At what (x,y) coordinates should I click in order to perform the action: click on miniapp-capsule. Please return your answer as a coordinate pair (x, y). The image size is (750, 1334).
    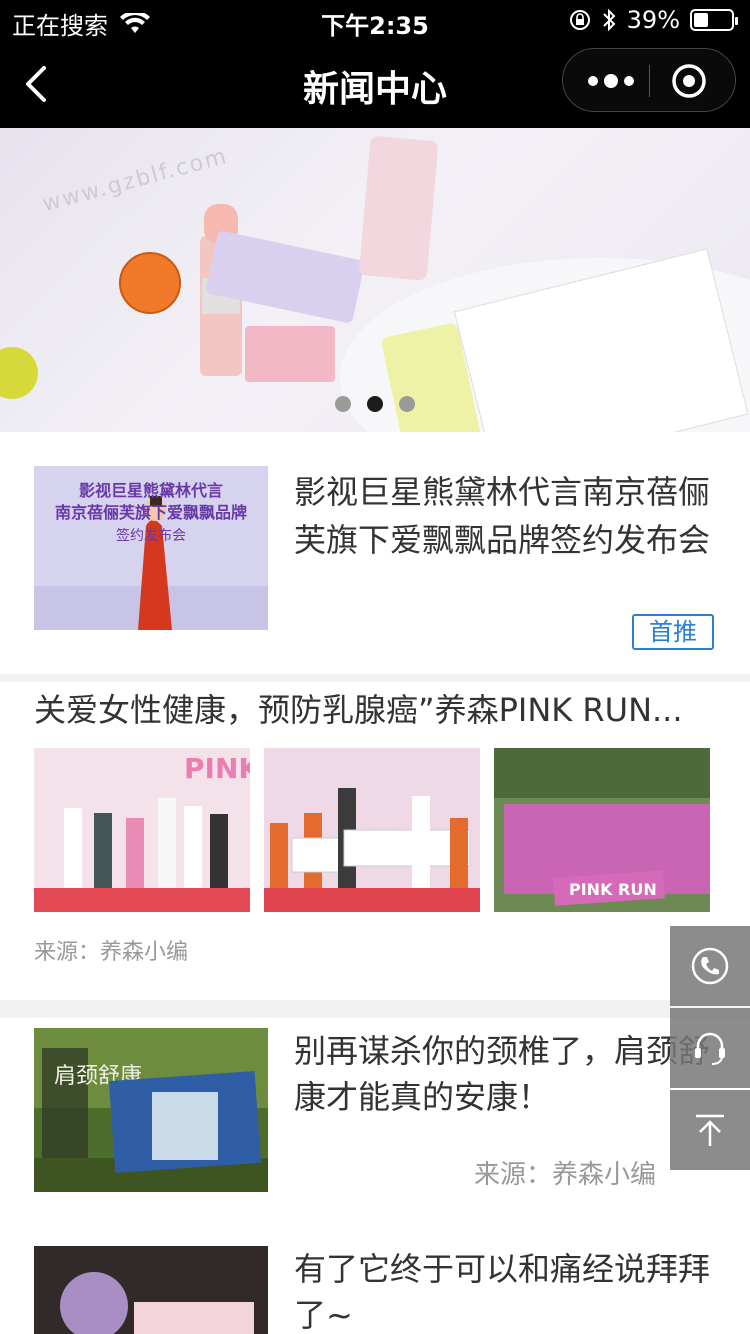
    Looking at the image, I should click on (649, 80).